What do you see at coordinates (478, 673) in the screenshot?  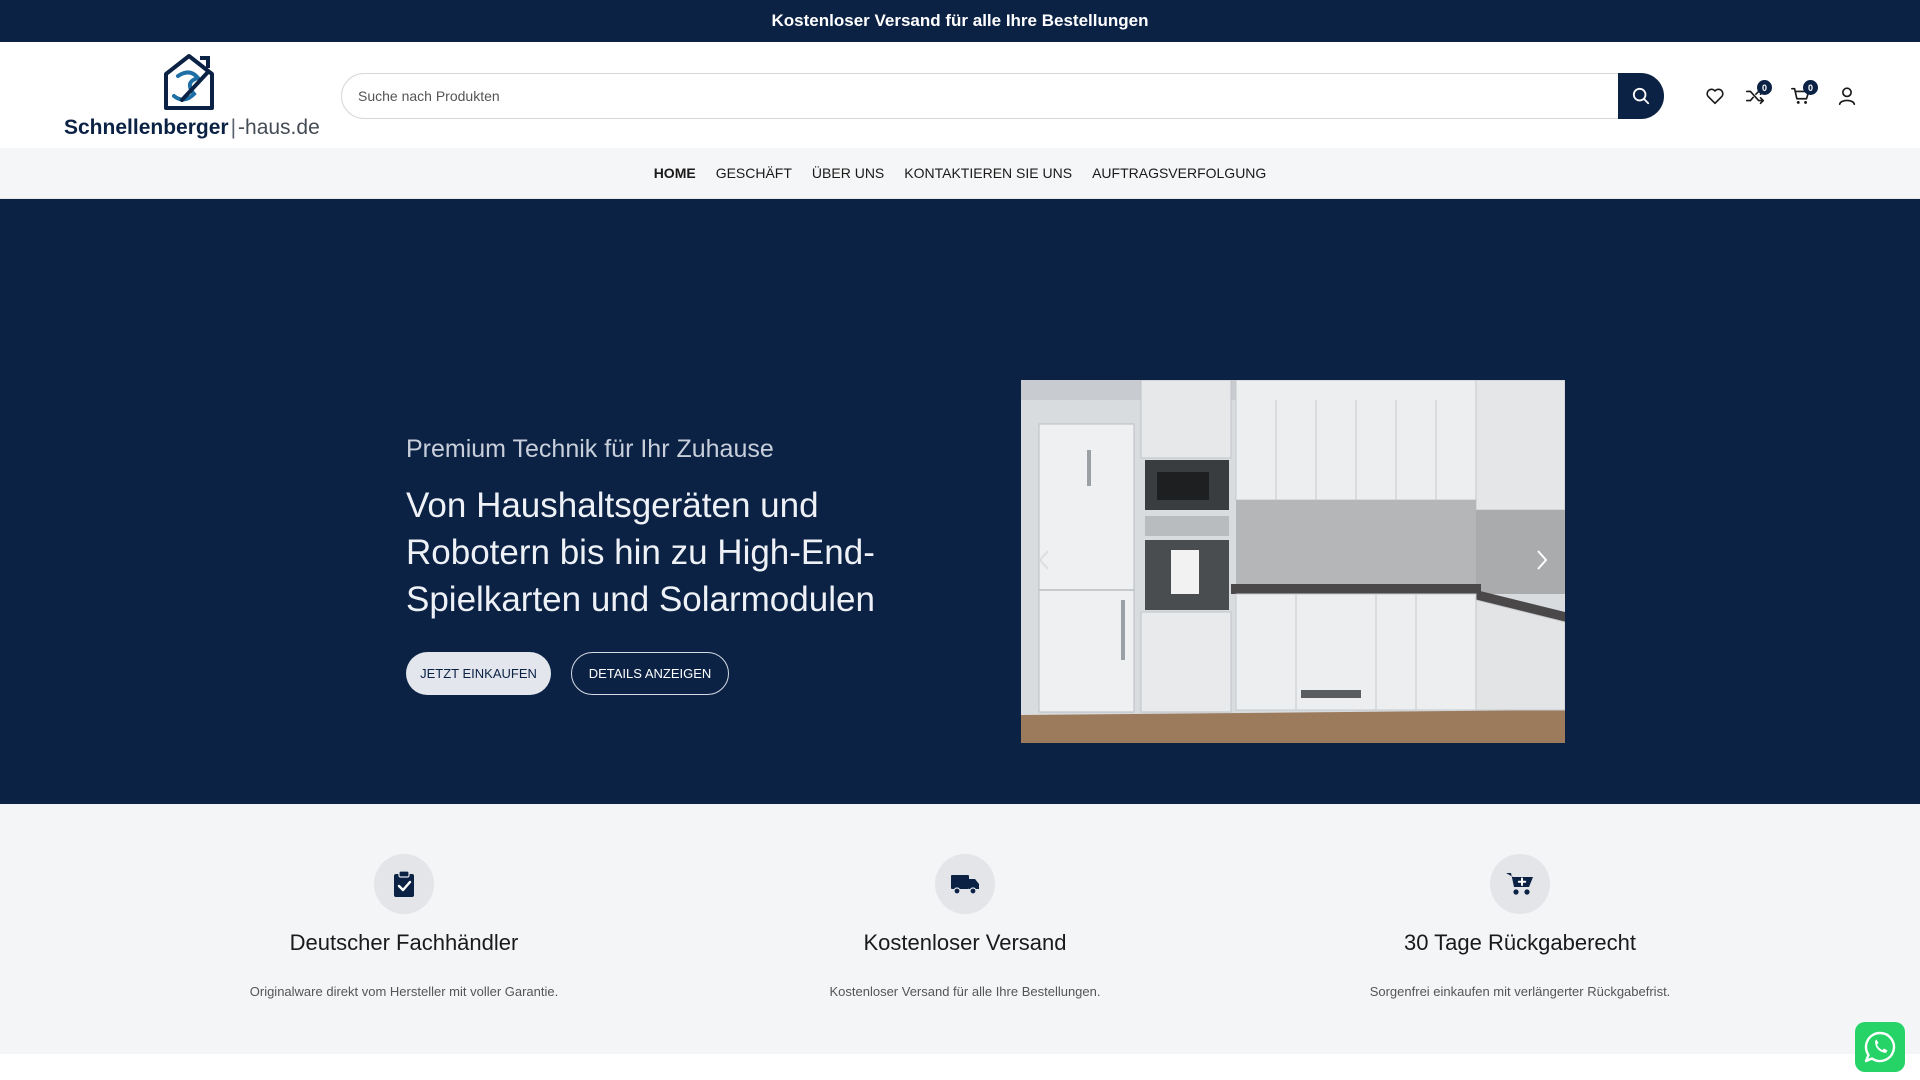 I see `shop-now-button: JETZT EINKAUFEN` at bounding box center [478, 673].